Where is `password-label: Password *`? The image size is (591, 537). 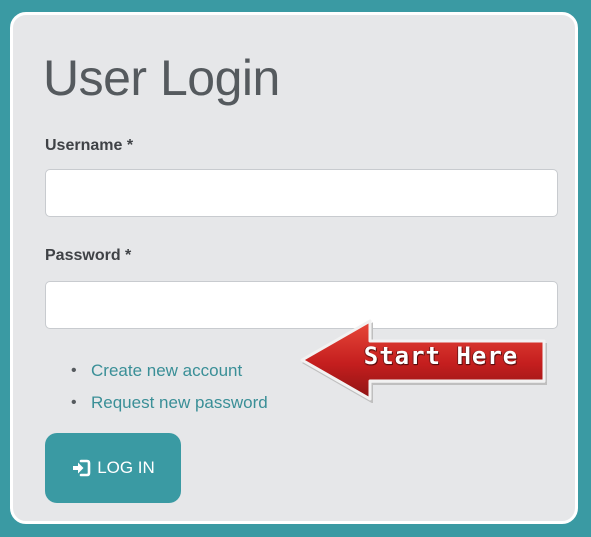 password-label: Password * is located at coordinates (88, 256).